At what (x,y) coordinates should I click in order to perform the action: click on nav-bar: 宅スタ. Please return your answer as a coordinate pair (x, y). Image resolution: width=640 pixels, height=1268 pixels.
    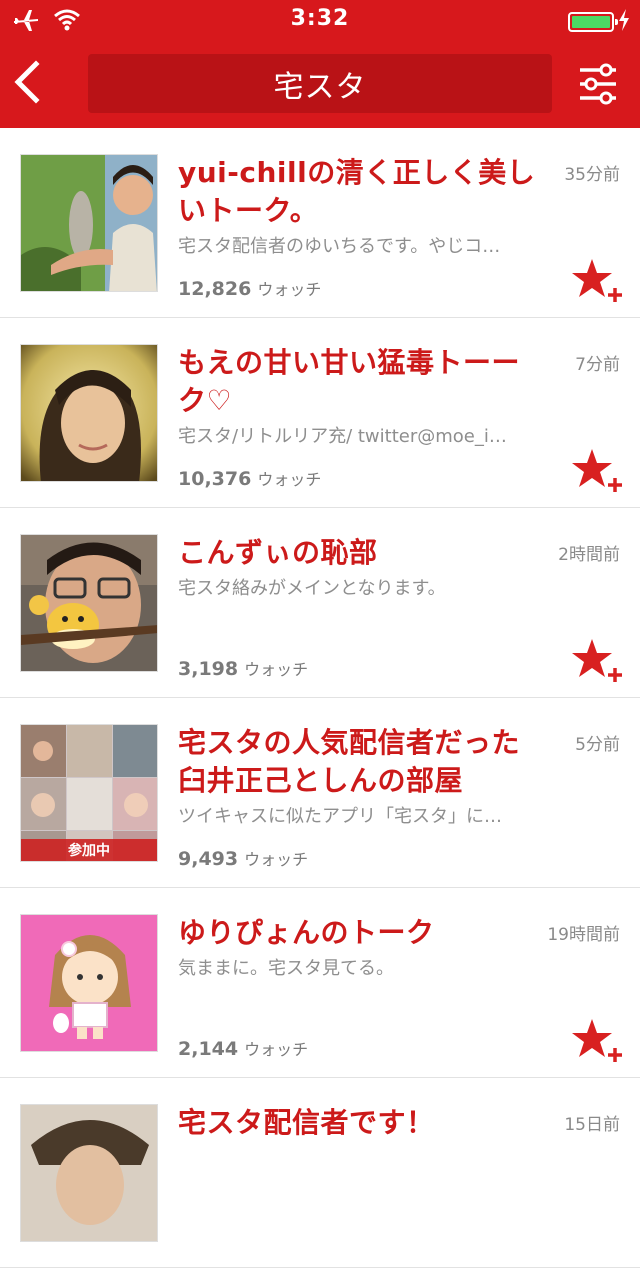
    Looking at the image, I should click on (320, 84).